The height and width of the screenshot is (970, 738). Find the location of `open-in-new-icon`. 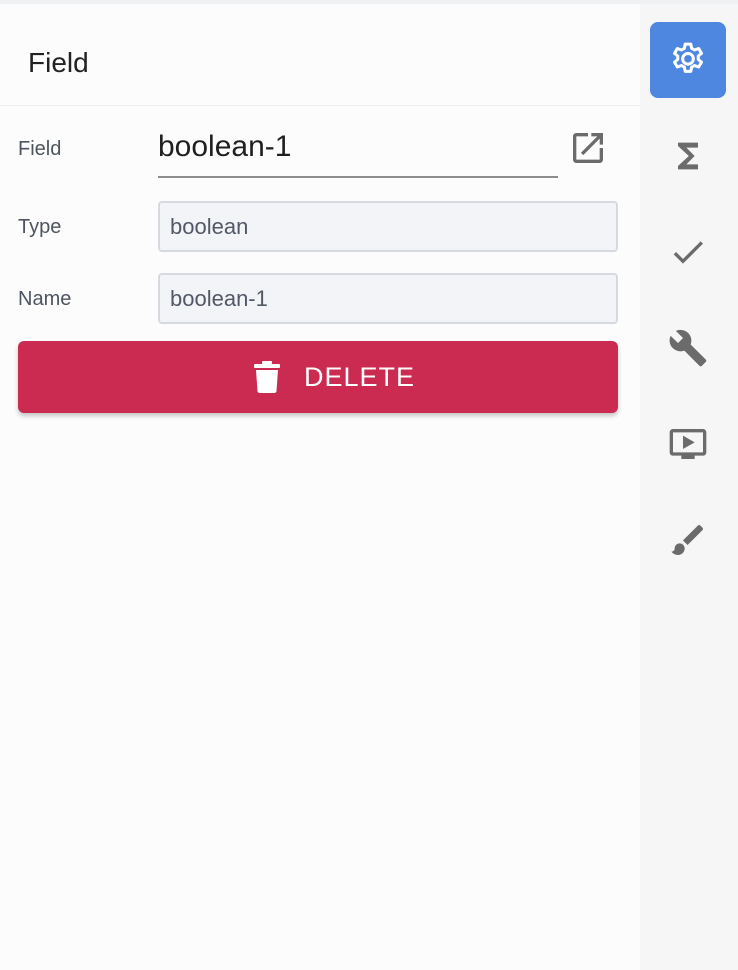

open-in-new-icon is located at coordinates (588, 148).